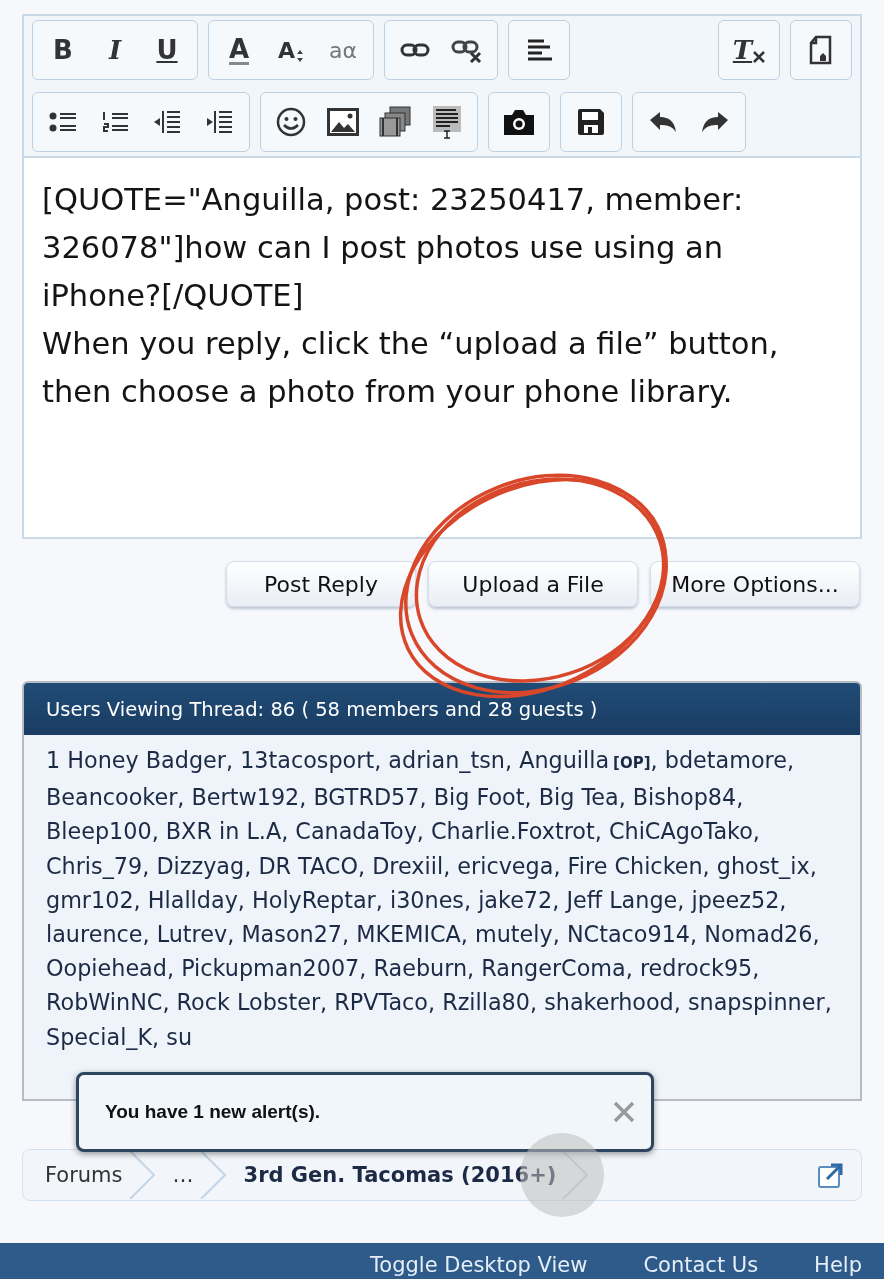 The width and height of the screenshot is (884, 1279). What do you see at coordinates (356, 831) in the screenshot?
I see `member-link: CanadaToy` at bounding box center [356, 831].